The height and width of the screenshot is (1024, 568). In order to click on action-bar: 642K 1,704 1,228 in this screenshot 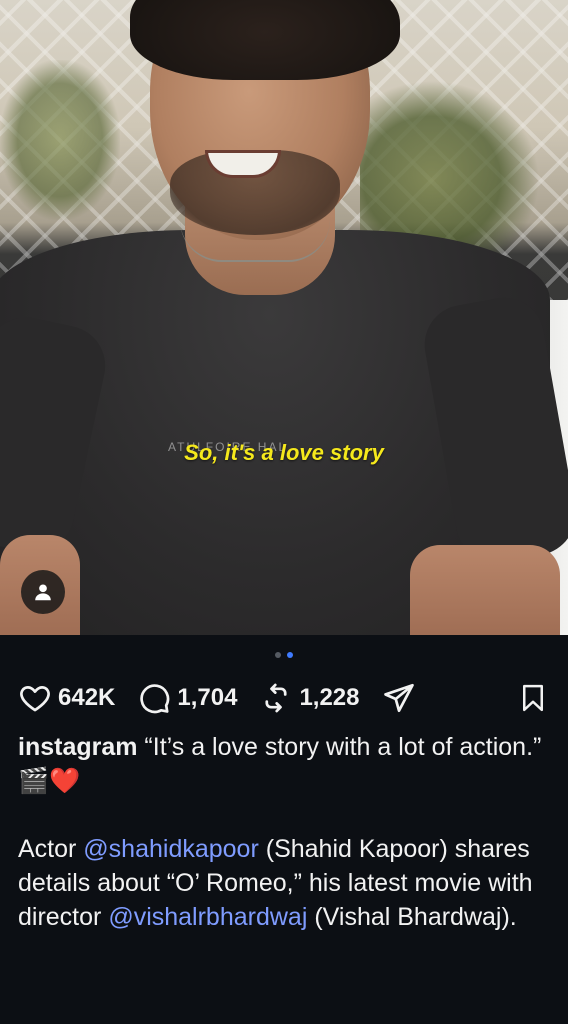, I will do `click(283, 698)`.